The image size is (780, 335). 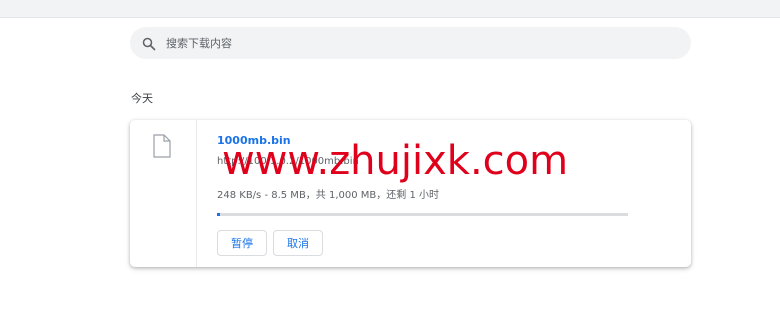 I want to click on search-bar, so click(x=410, y=43).